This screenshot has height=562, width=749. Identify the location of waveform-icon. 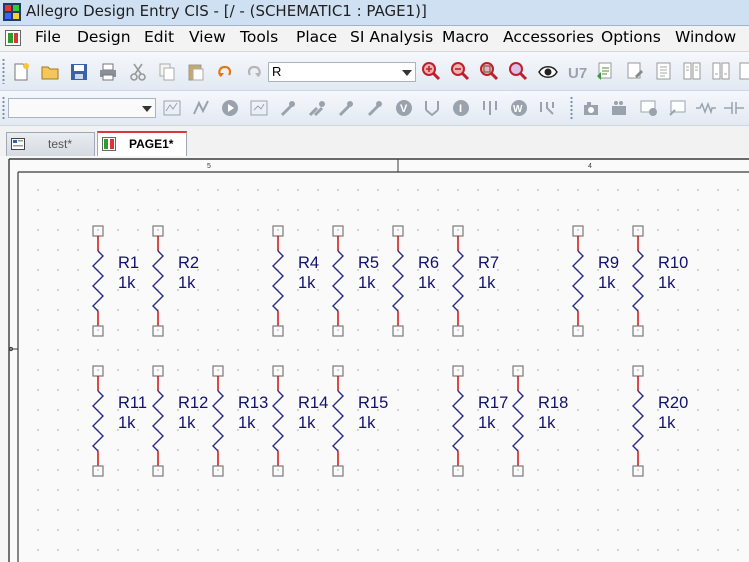
(172, 108).